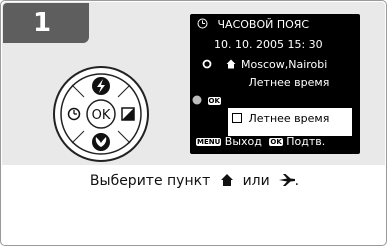 This screenshot has height=248, width=390. What do you see at coordinates (237, 82) in the screenshot?
I see `home-dst-checkbox` at bounding box center [237, 82].